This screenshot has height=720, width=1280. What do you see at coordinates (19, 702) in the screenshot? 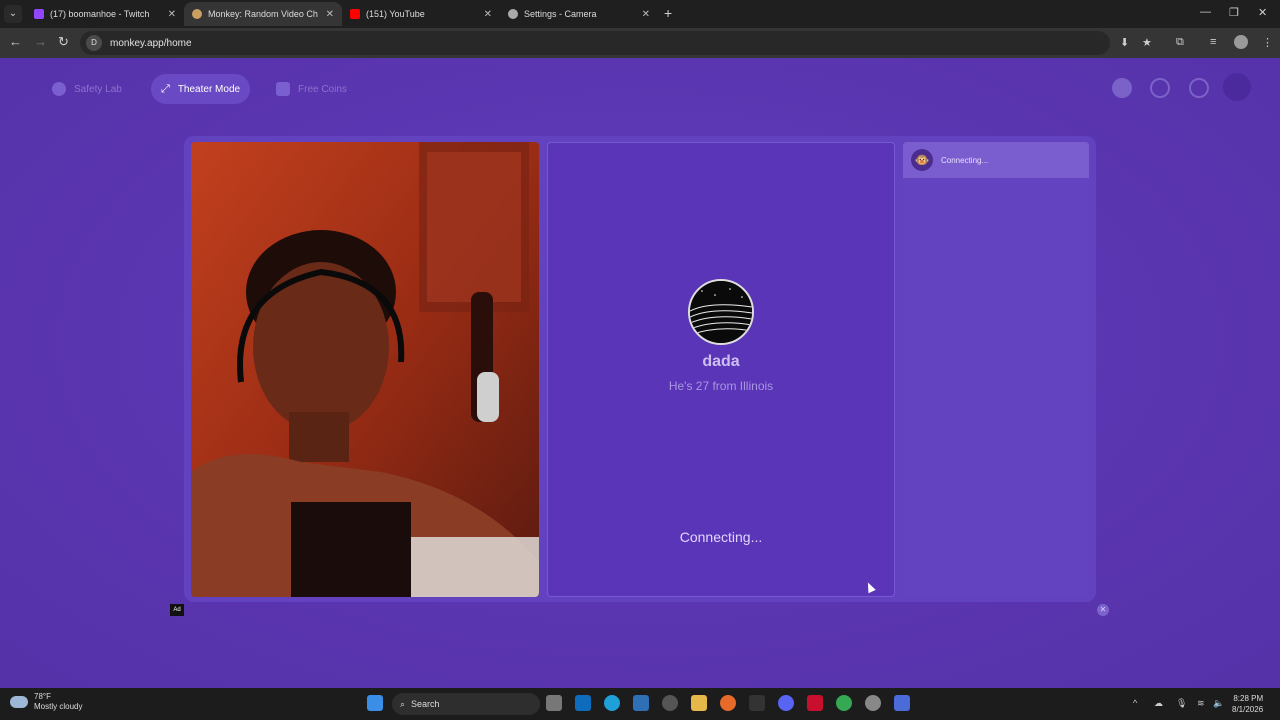
I see `cloud-icon` at bounding box center [19, 702].